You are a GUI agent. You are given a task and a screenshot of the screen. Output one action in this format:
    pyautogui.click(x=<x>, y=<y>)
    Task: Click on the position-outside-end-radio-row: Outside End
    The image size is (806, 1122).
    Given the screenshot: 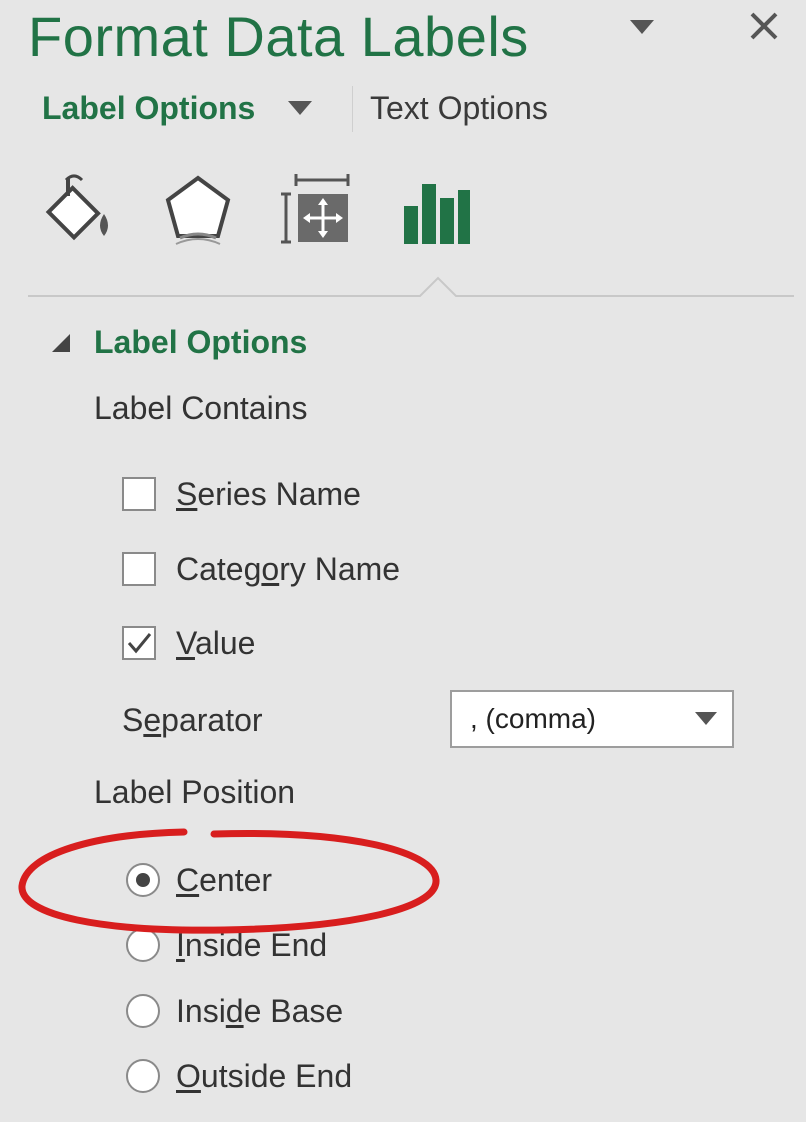 What is the action you would take?
    pyautogui.click(x=239, y=1076)
    